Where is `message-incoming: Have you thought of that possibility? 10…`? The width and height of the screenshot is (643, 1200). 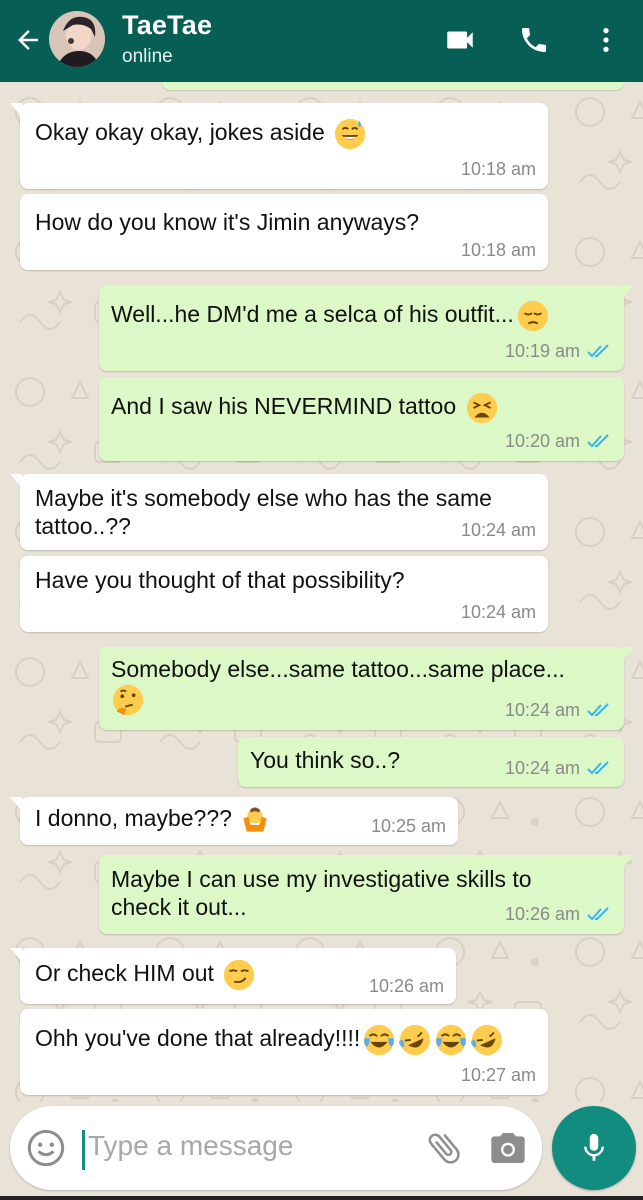 message-incoming: Have you thought of that possibility? 10… is located at coordinates (284, 594).